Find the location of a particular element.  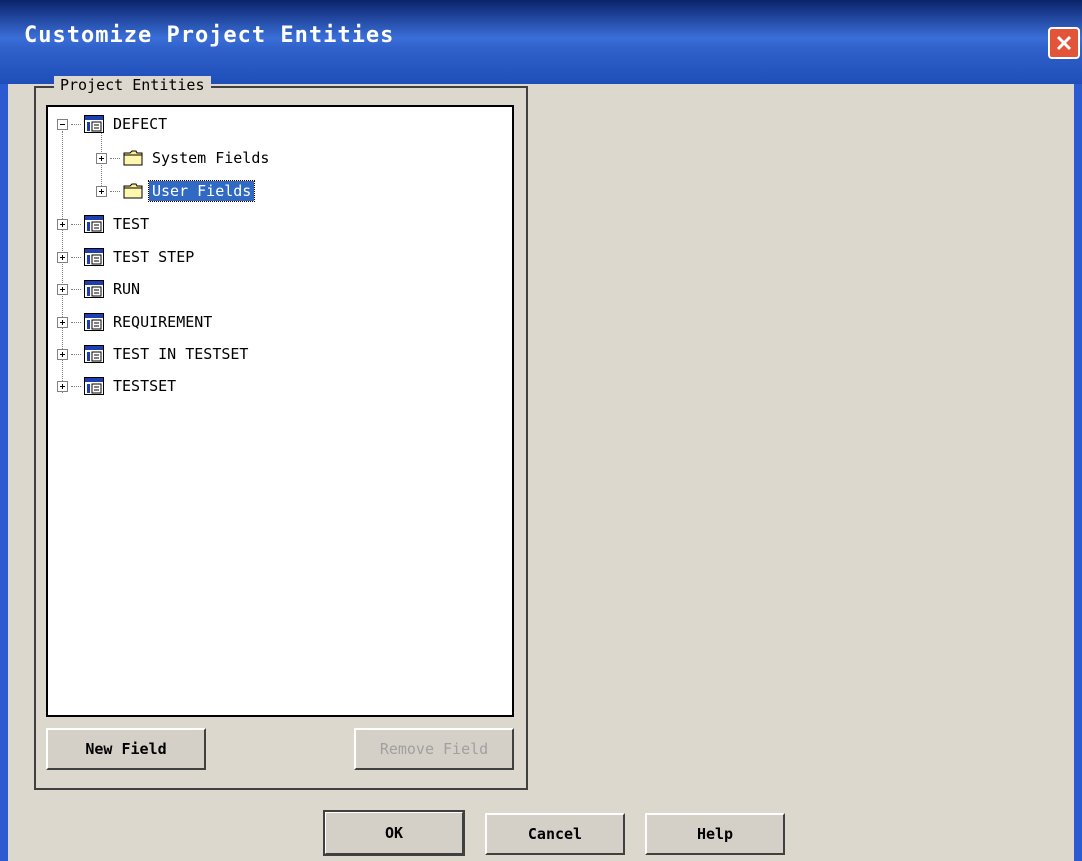

tree-node-label: System Fields is located at coordinates (211, 158).